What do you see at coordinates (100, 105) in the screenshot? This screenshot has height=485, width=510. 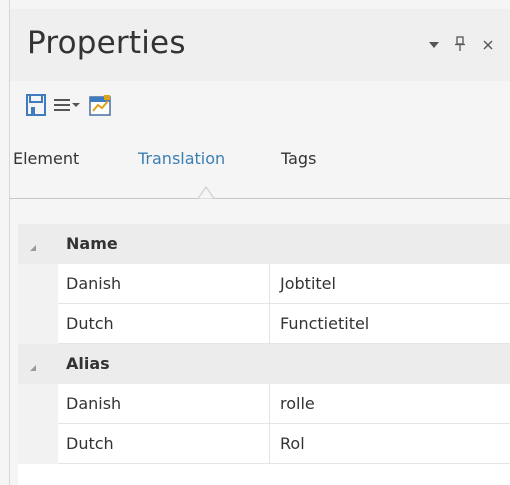 I see `properties-icon` at bounding box center [100, 105].